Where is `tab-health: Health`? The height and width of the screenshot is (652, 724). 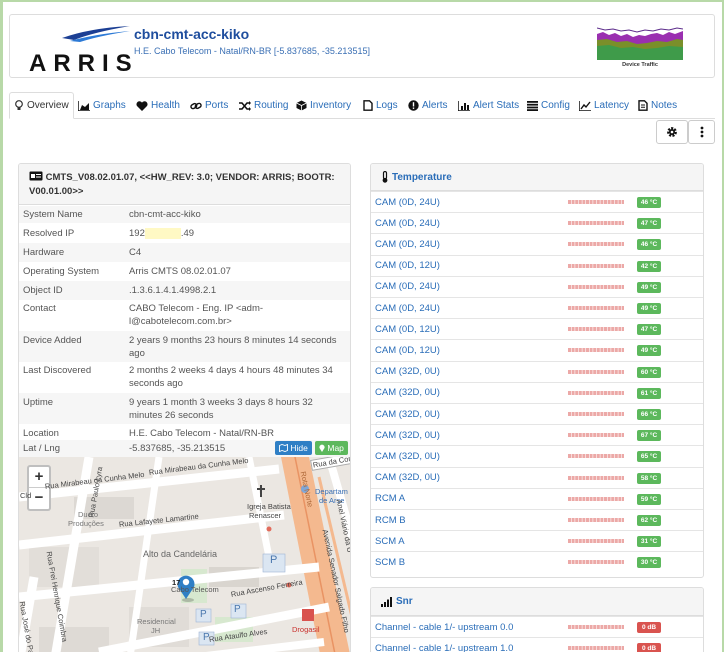 tab-health: Health is located at coordinates (158, 105).